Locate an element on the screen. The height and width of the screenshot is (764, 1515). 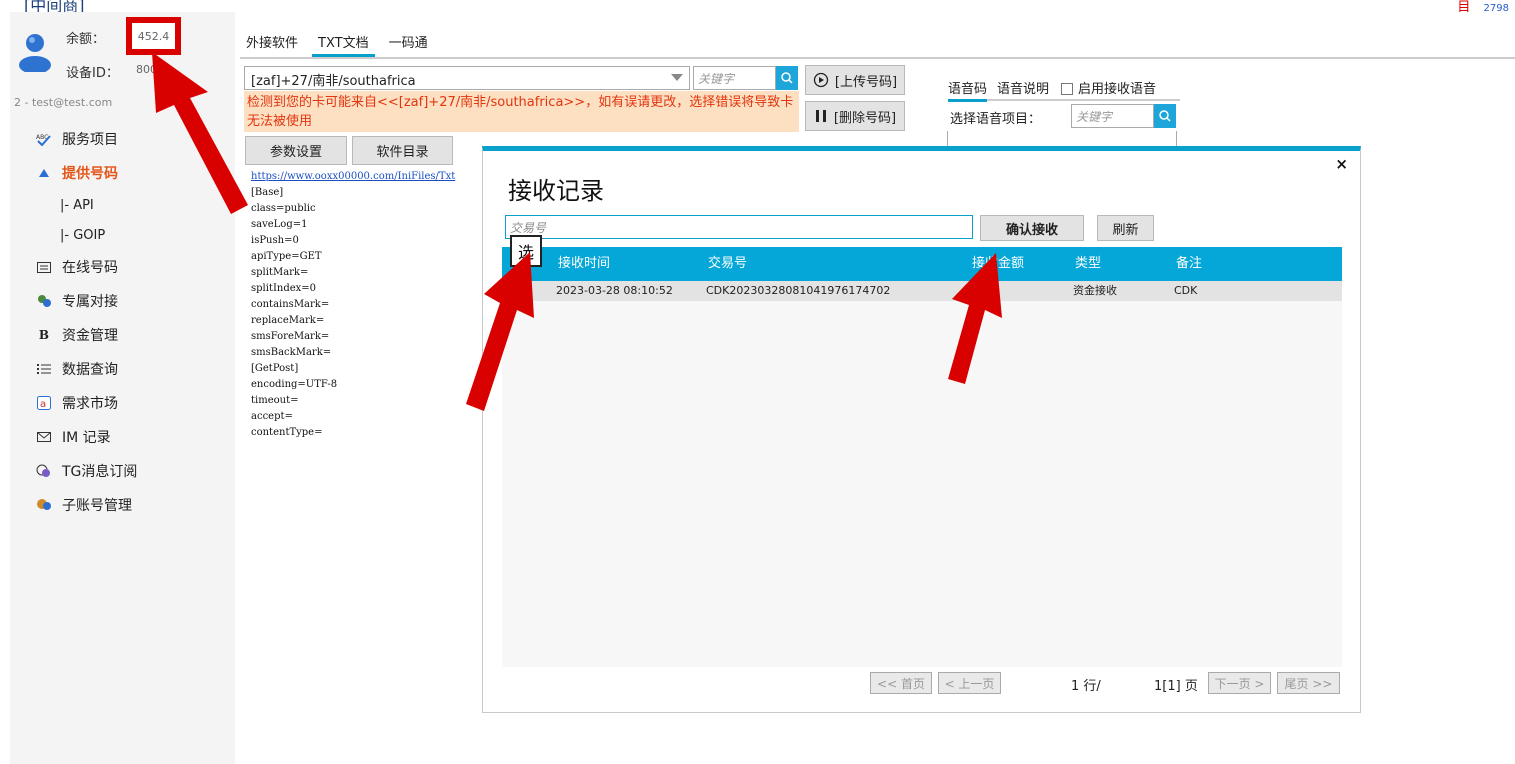
pause-icon is located at coordinates (820, 116).